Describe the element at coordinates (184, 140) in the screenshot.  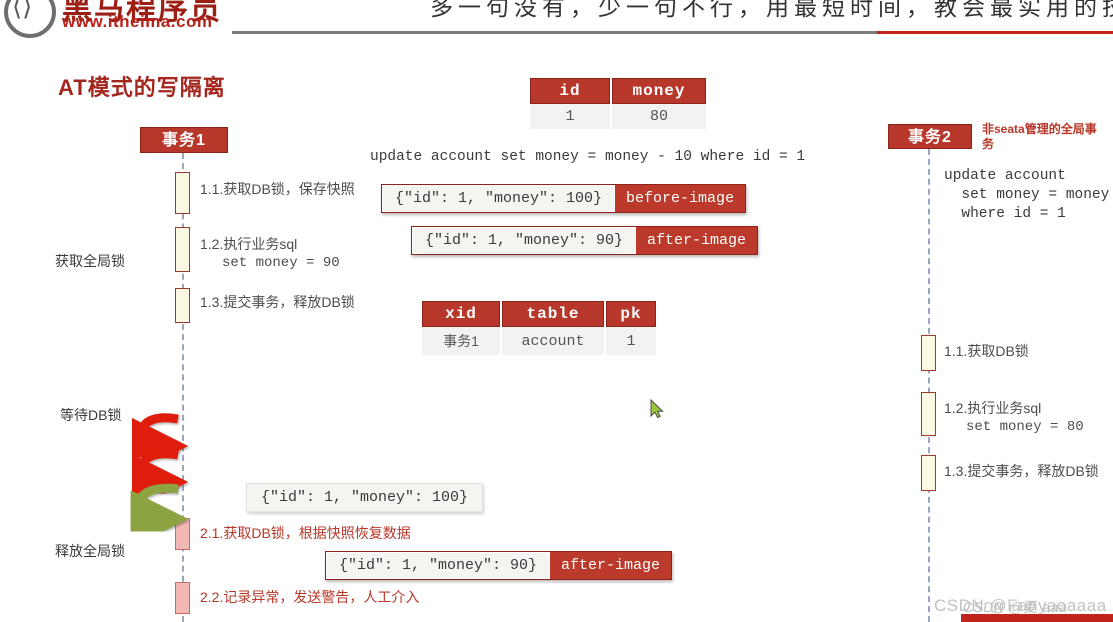
I see `actor-header-transaction-1: 事务1` at that location.